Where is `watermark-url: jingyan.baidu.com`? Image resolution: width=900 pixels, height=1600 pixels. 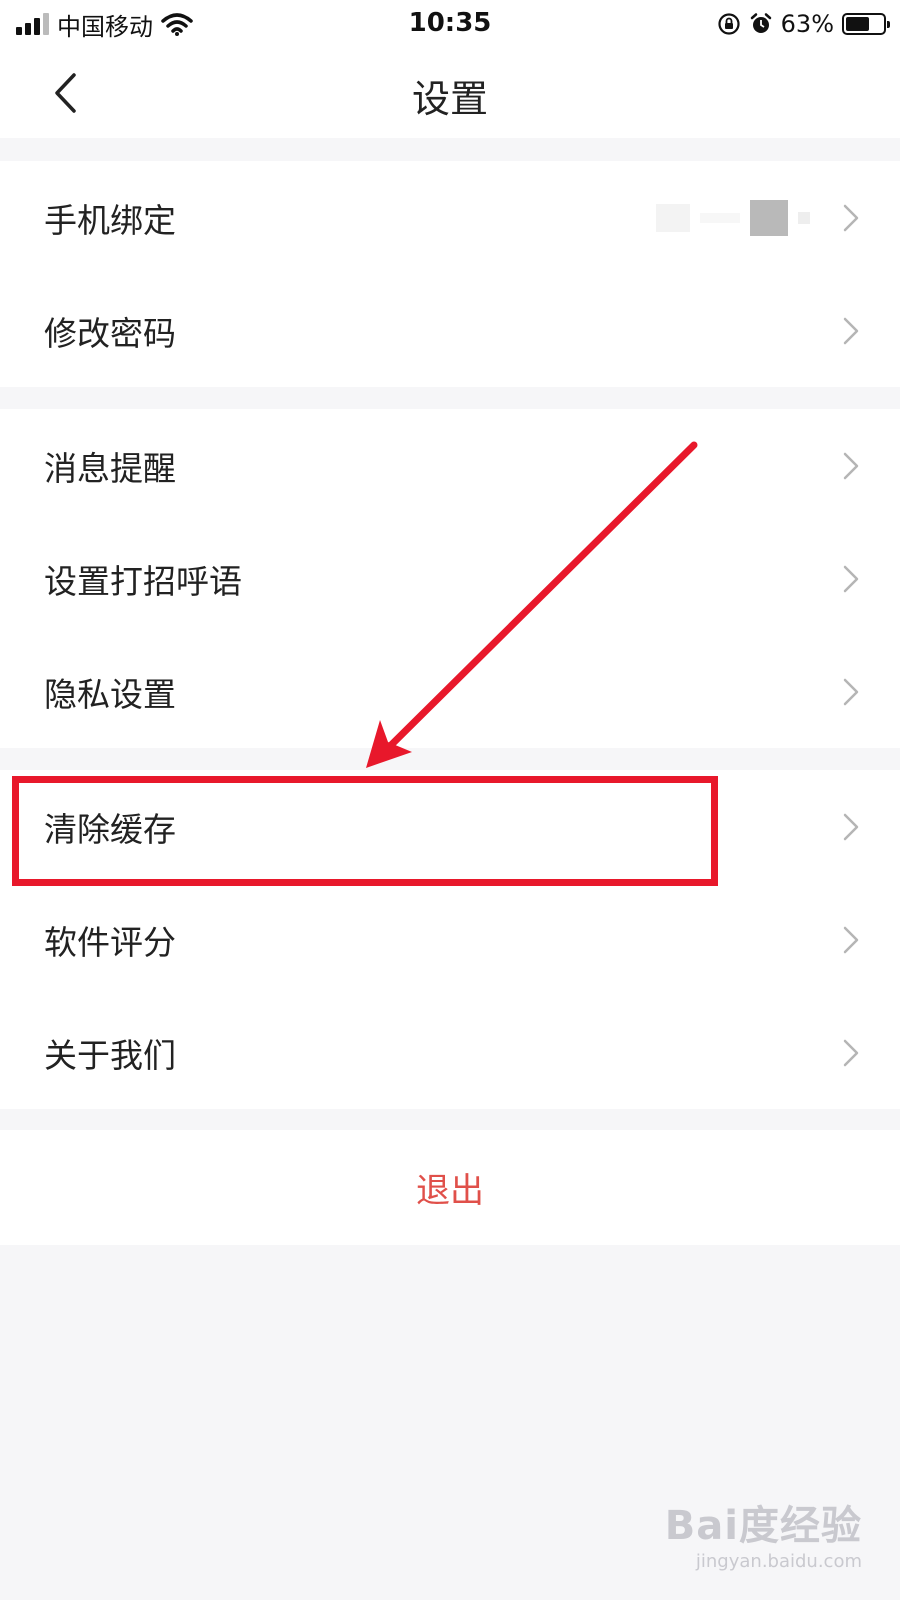 watermark-url: jingyan.baidu.com is located at coordinates (778, 1561).